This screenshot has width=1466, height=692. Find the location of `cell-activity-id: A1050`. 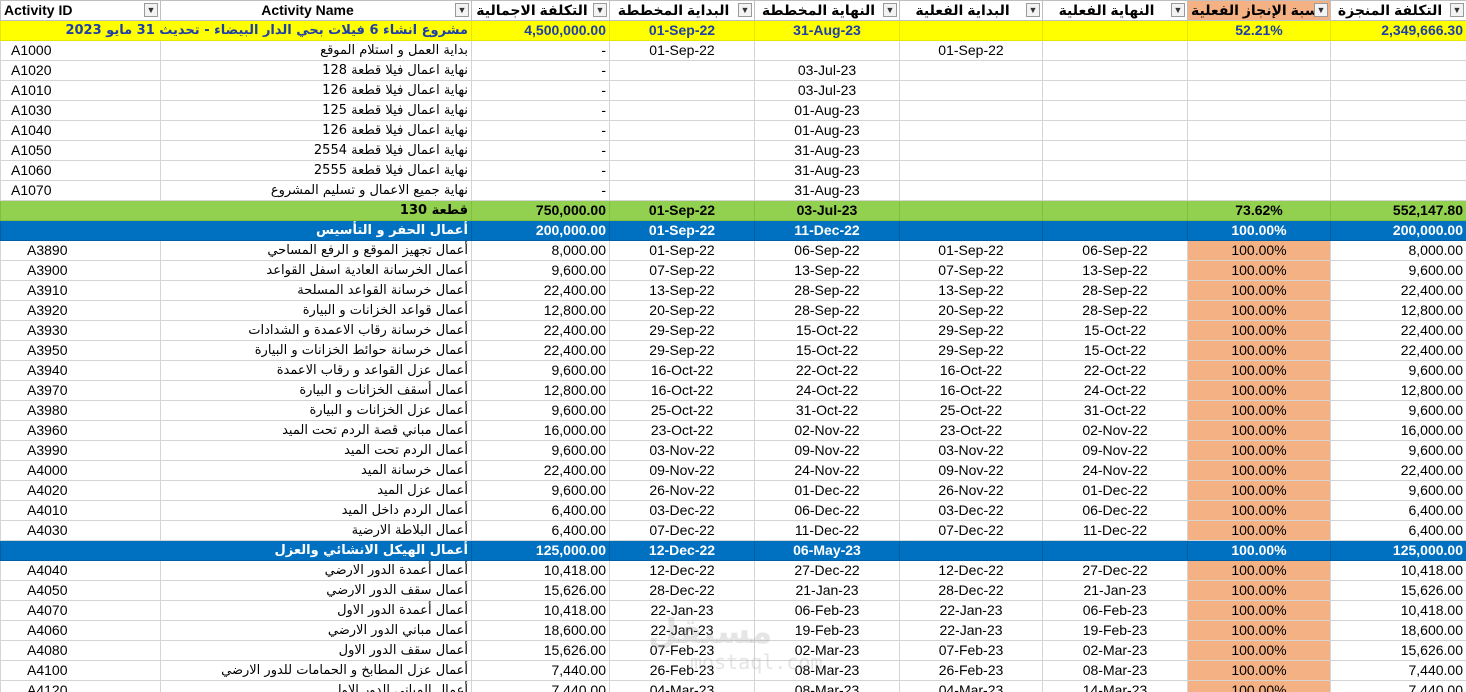

cell-activity-id: A1050 is located at coordinates (80, 150).